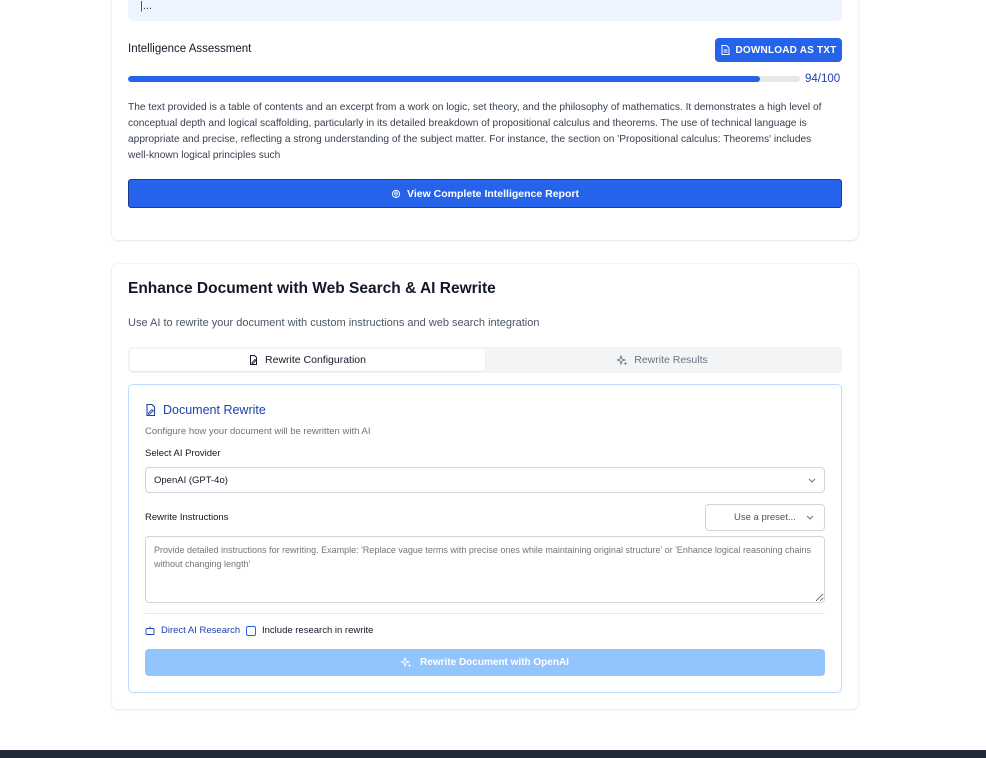  I want to click on rewrite-document-button: Rewrite Document with OpenAI, so click(485, 662).